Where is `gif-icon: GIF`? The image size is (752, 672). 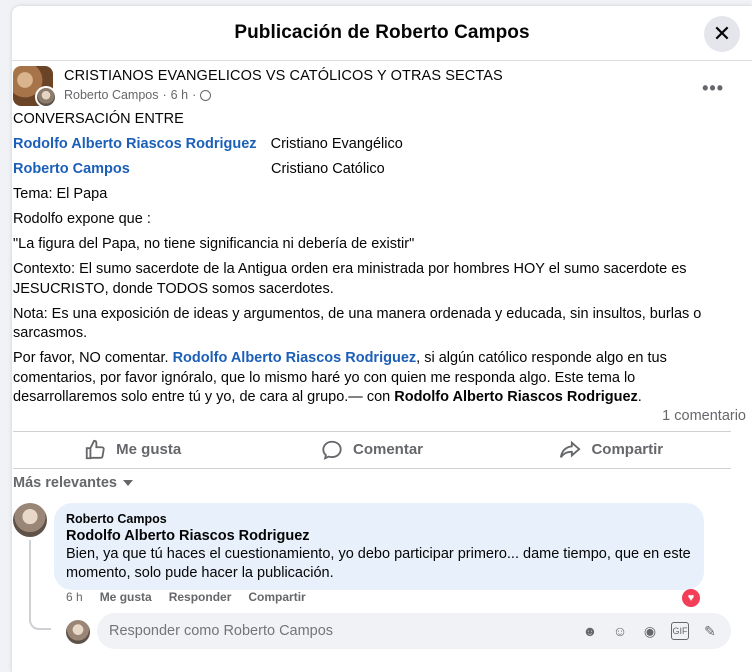
gif-icon: GIF is located at coordinates (680, 631).